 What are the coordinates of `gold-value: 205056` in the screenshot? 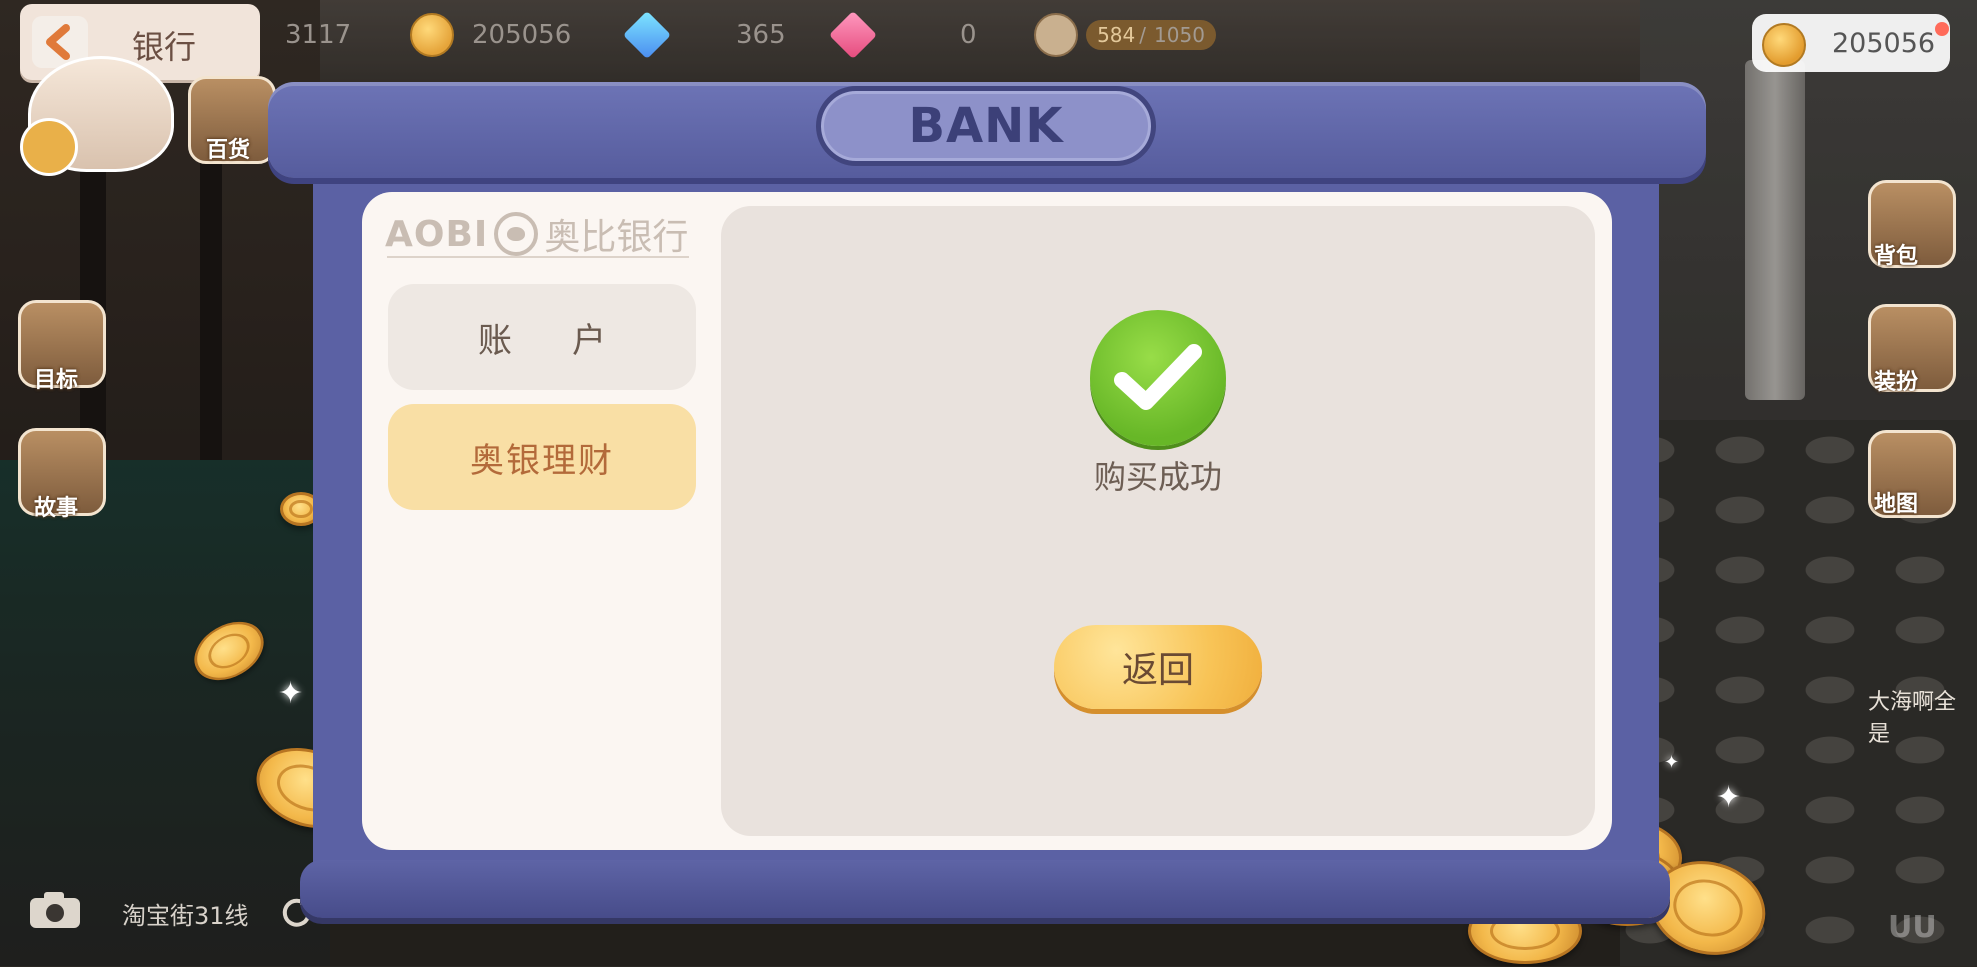 It's located at (1884, 43).